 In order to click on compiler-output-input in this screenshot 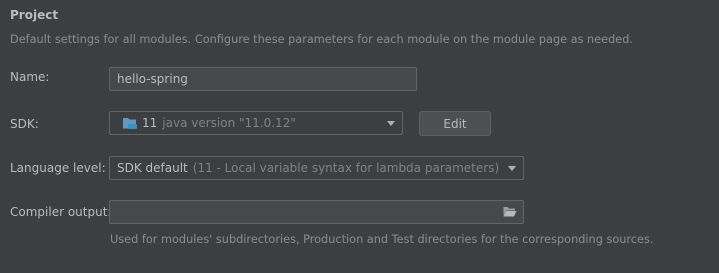, I will do `click(316, 212)`.